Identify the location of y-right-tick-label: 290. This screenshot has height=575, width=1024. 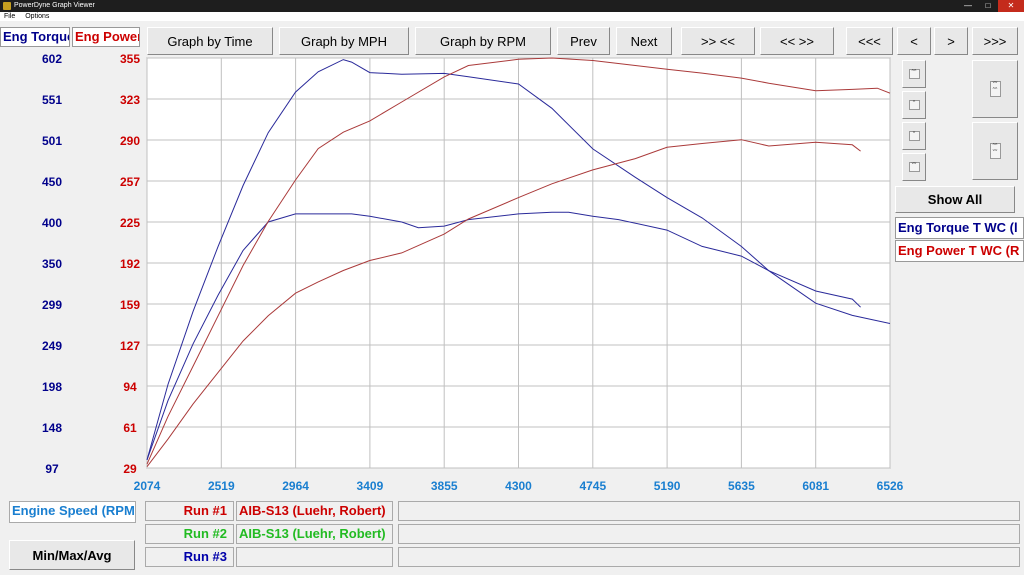
(130, 141).